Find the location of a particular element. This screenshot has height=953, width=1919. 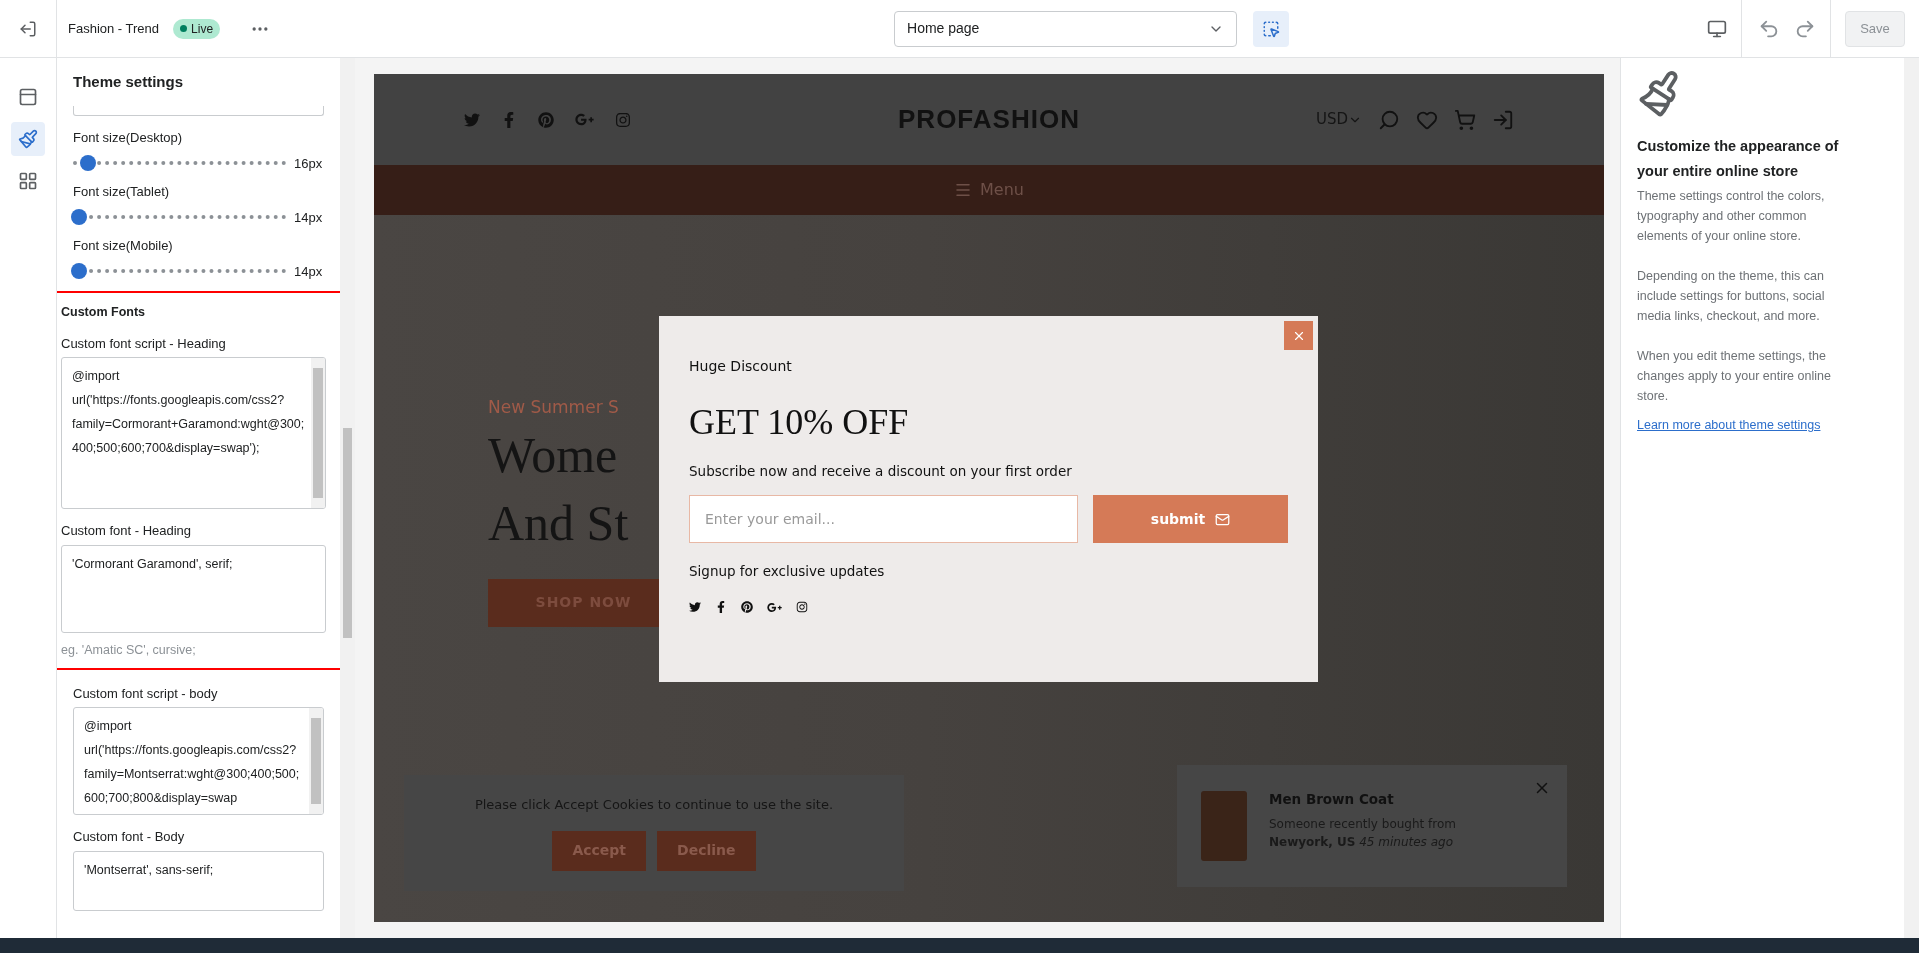

facebook-icon is located at coordinates (721, 607).